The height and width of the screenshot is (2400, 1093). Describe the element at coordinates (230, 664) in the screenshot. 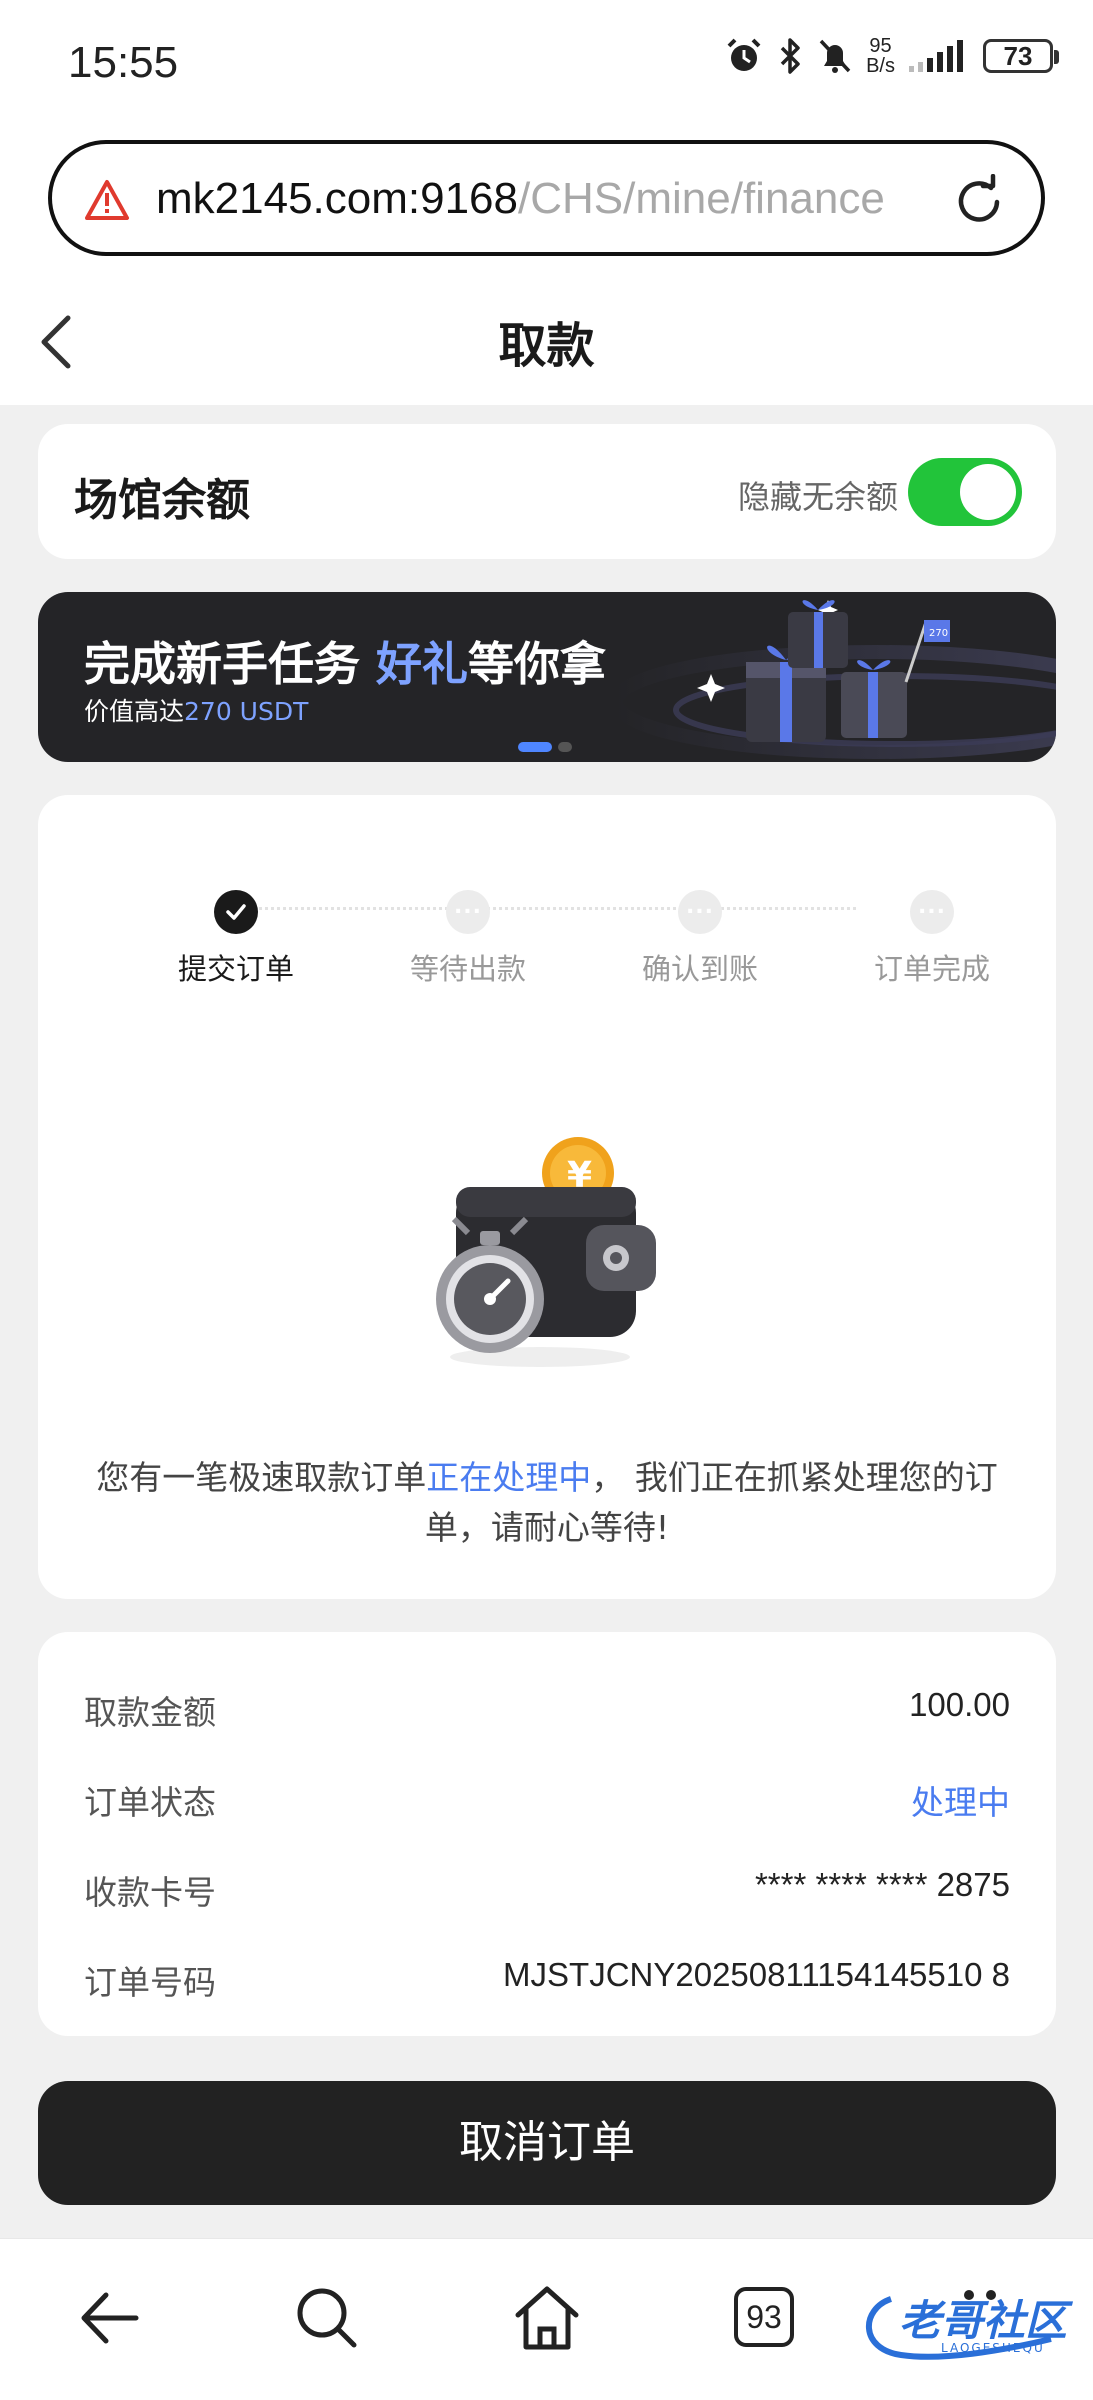

I see `banner-headline-pre: 完成新手任务` at that location.